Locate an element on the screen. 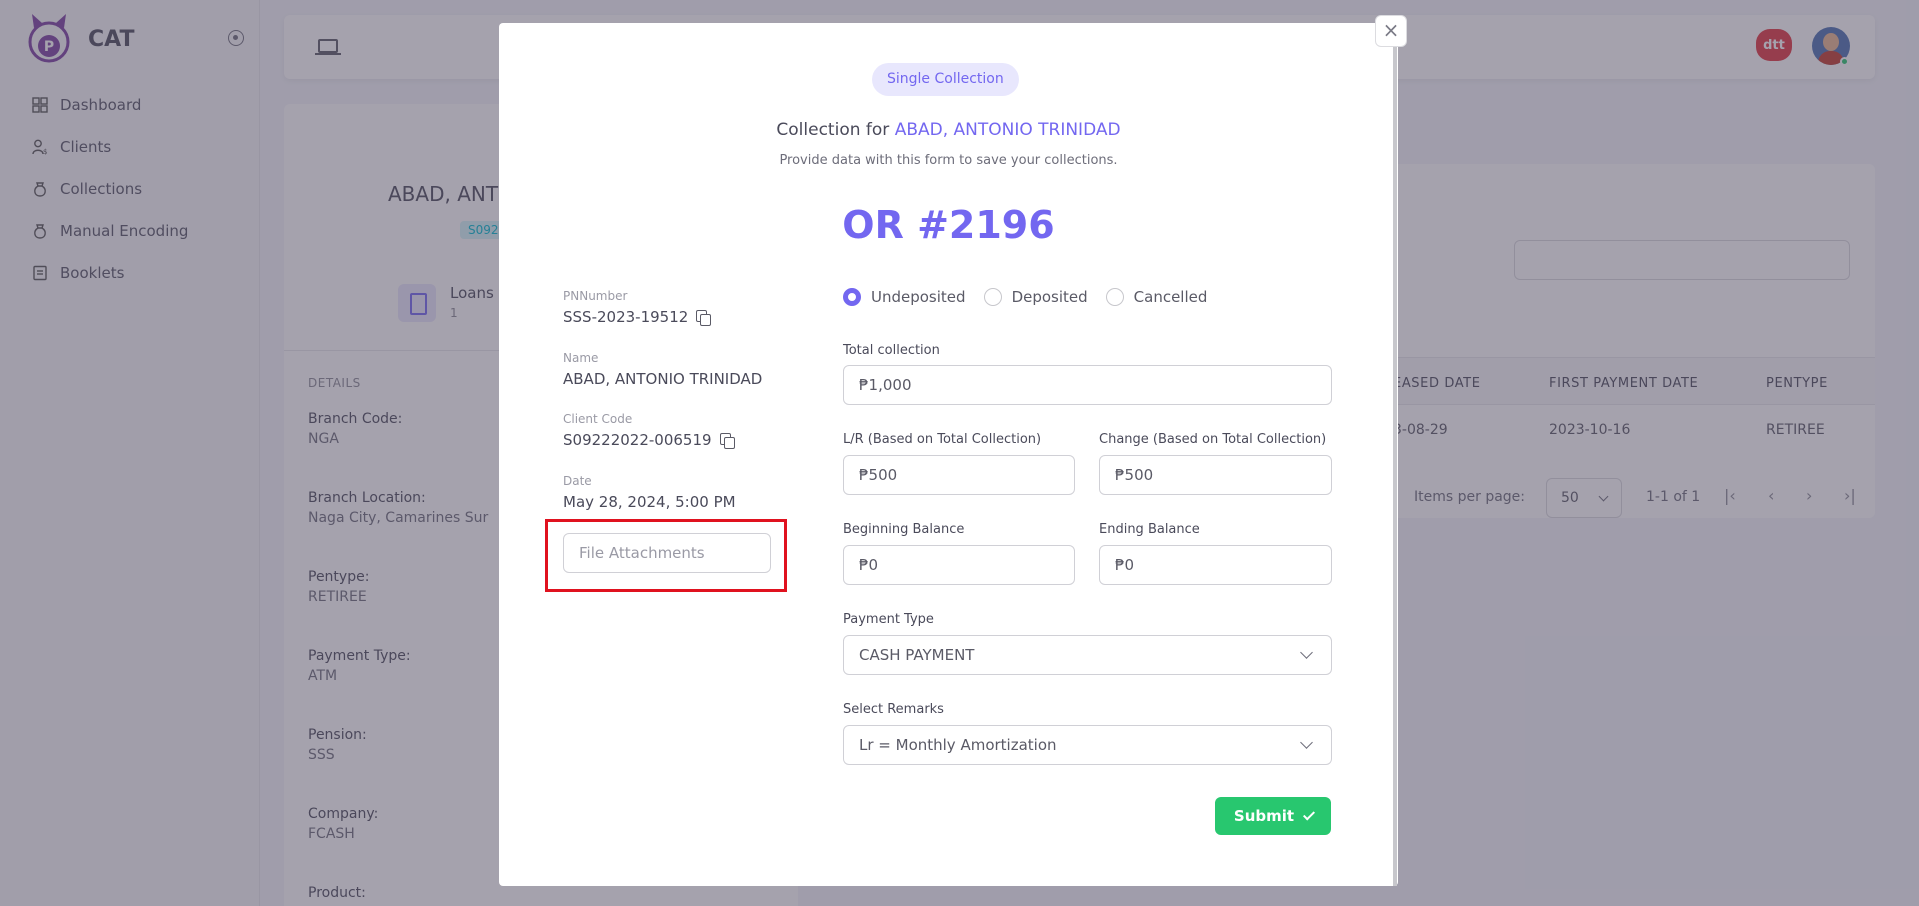 The image size is (1919, 906). modal-title: Collection for ABAD, ANTONIO TRINIDAD is located at coordinates (948, 130).